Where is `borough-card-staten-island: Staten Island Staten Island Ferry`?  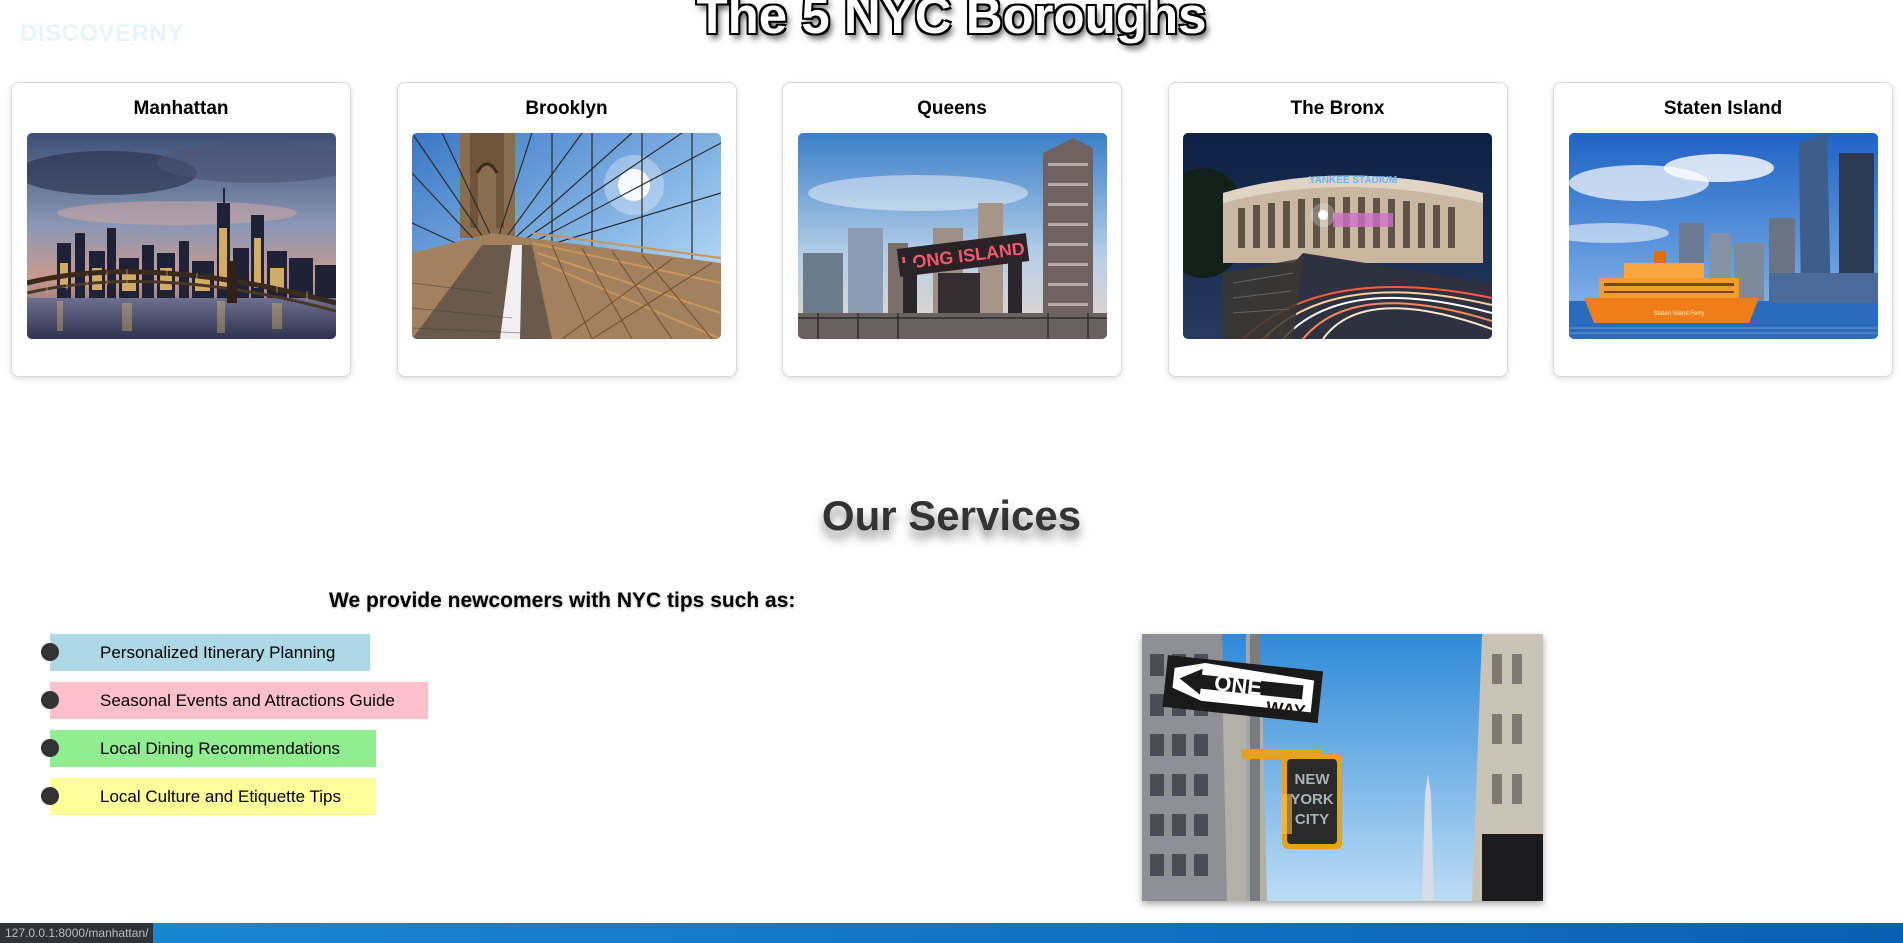
borough-card-staten-island: Staten Island Staten Island Ferry is located at coordinates (1723, 229).